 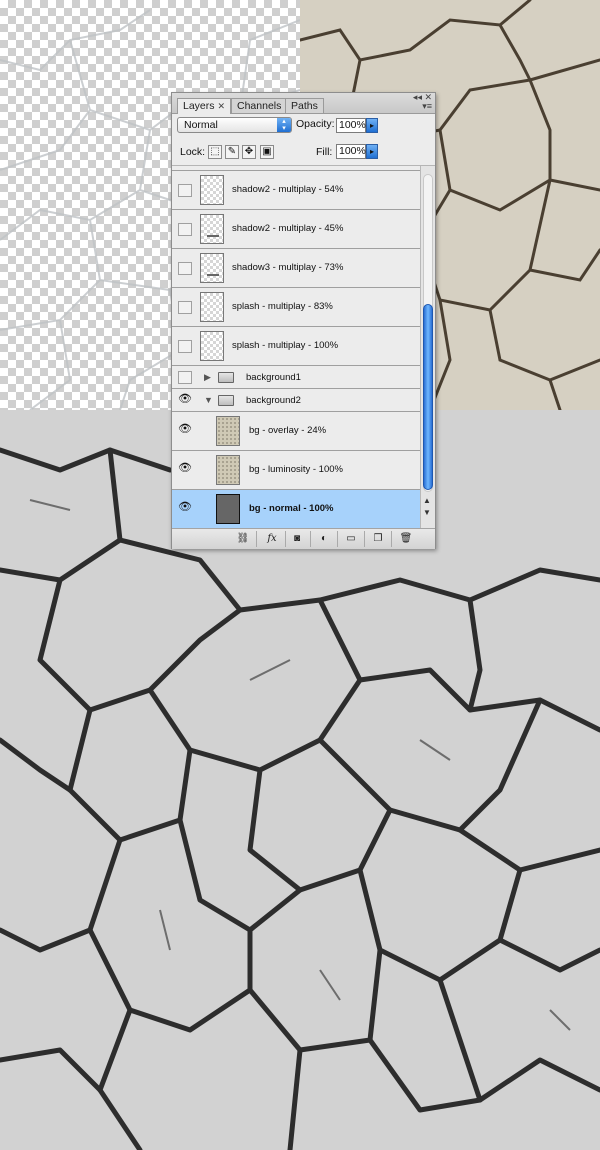 I want to click on layer-row: 👁 bg - overlay - 24%, so click(x=296, y=431).